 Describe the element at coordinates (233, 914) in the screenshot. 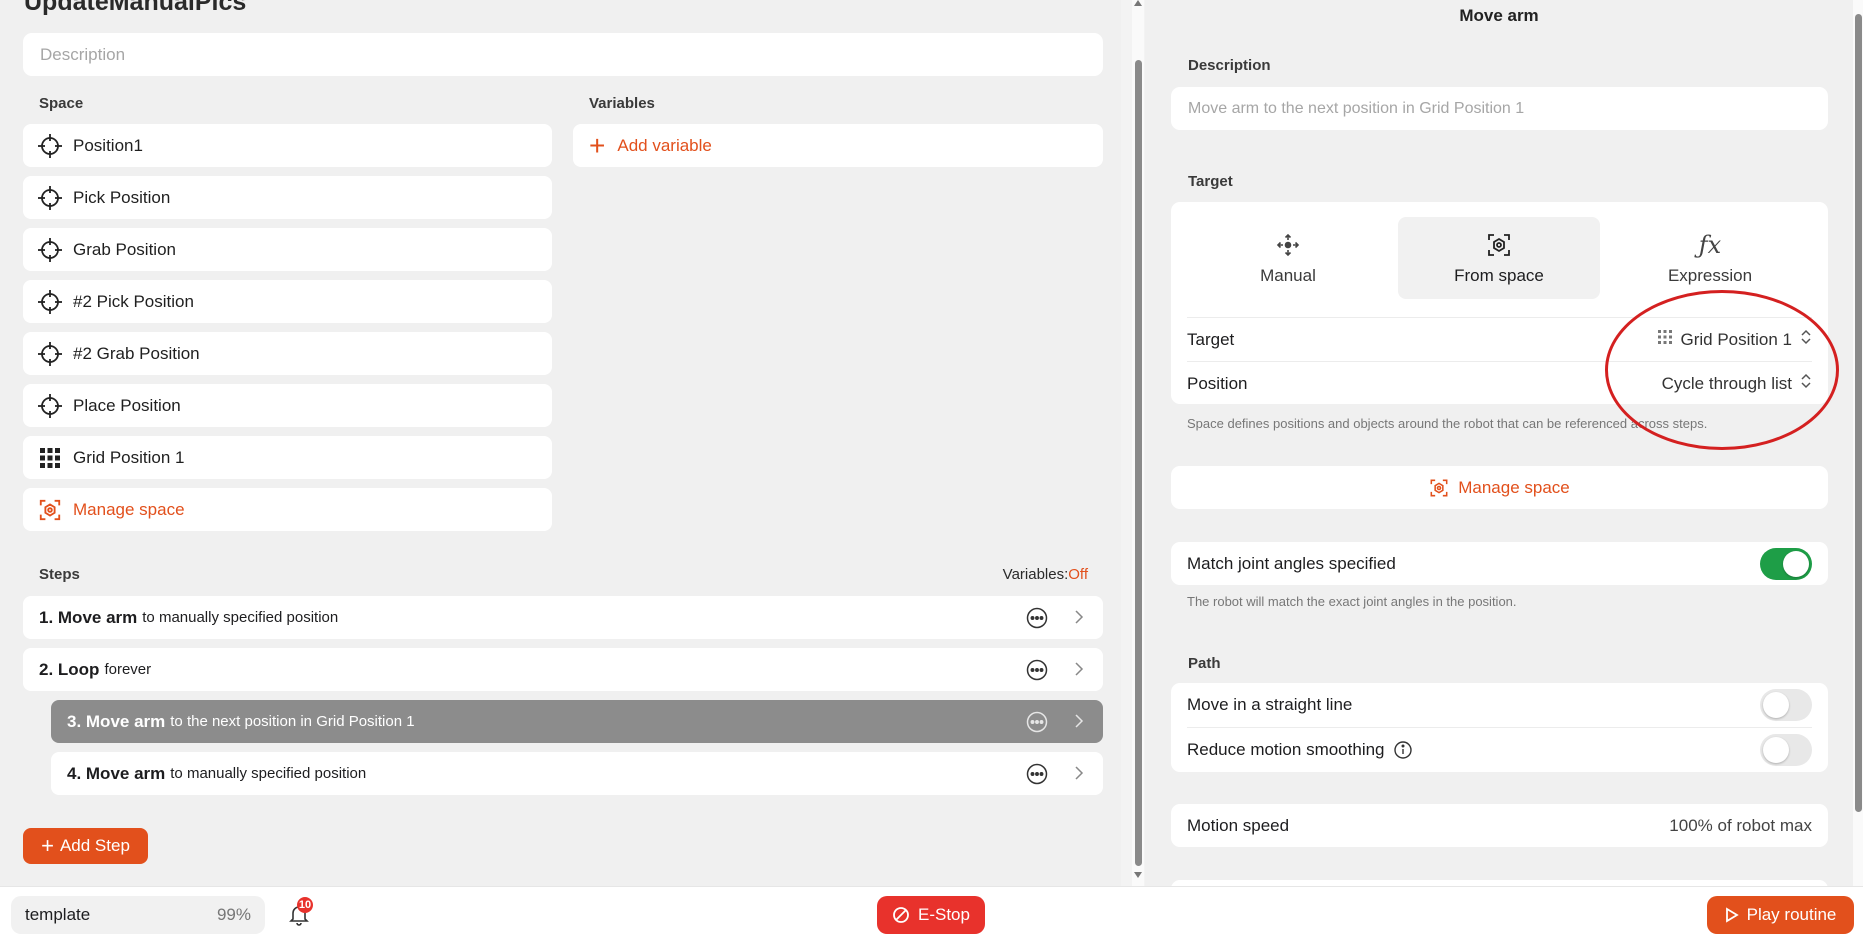

I see `robot-percent: 99%` at that location.